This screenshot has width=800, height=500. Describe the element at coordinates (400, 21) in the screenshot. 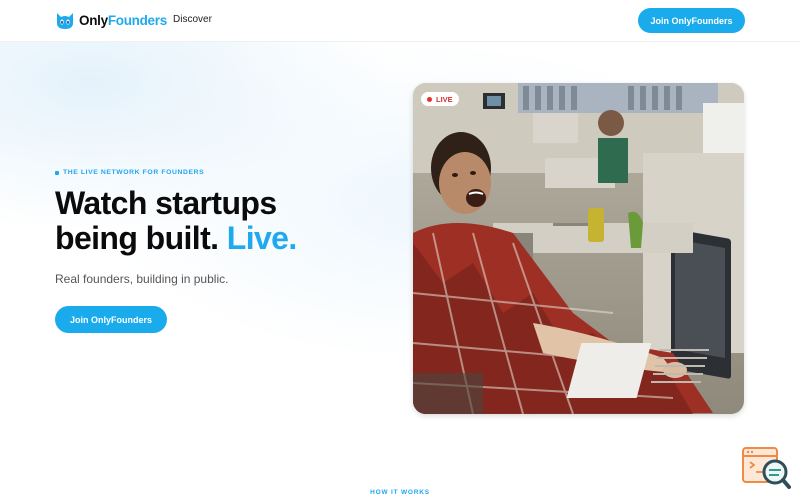

I see `top-nav: OnlyFounders Discover Join OnlyFounders` at that location.